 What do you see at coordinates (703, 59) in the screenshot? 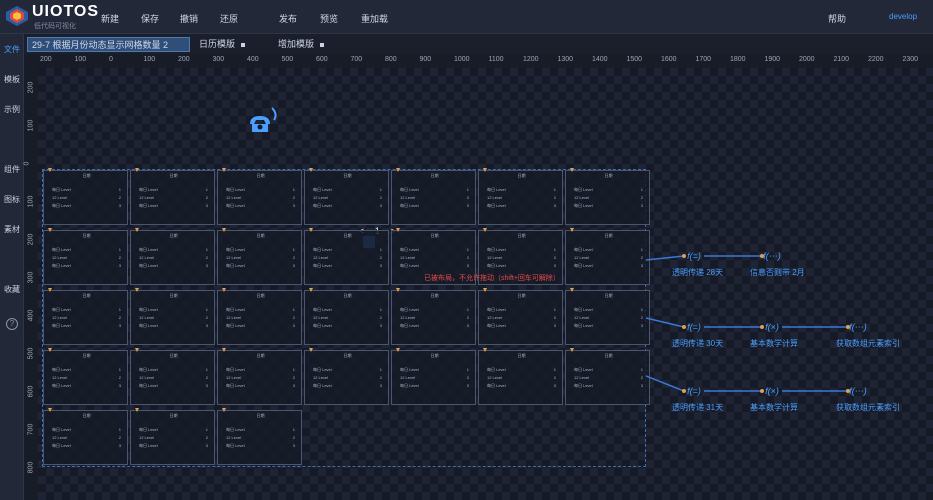
I see `ruler-tick: 1700` at bounding box center [703, 59].